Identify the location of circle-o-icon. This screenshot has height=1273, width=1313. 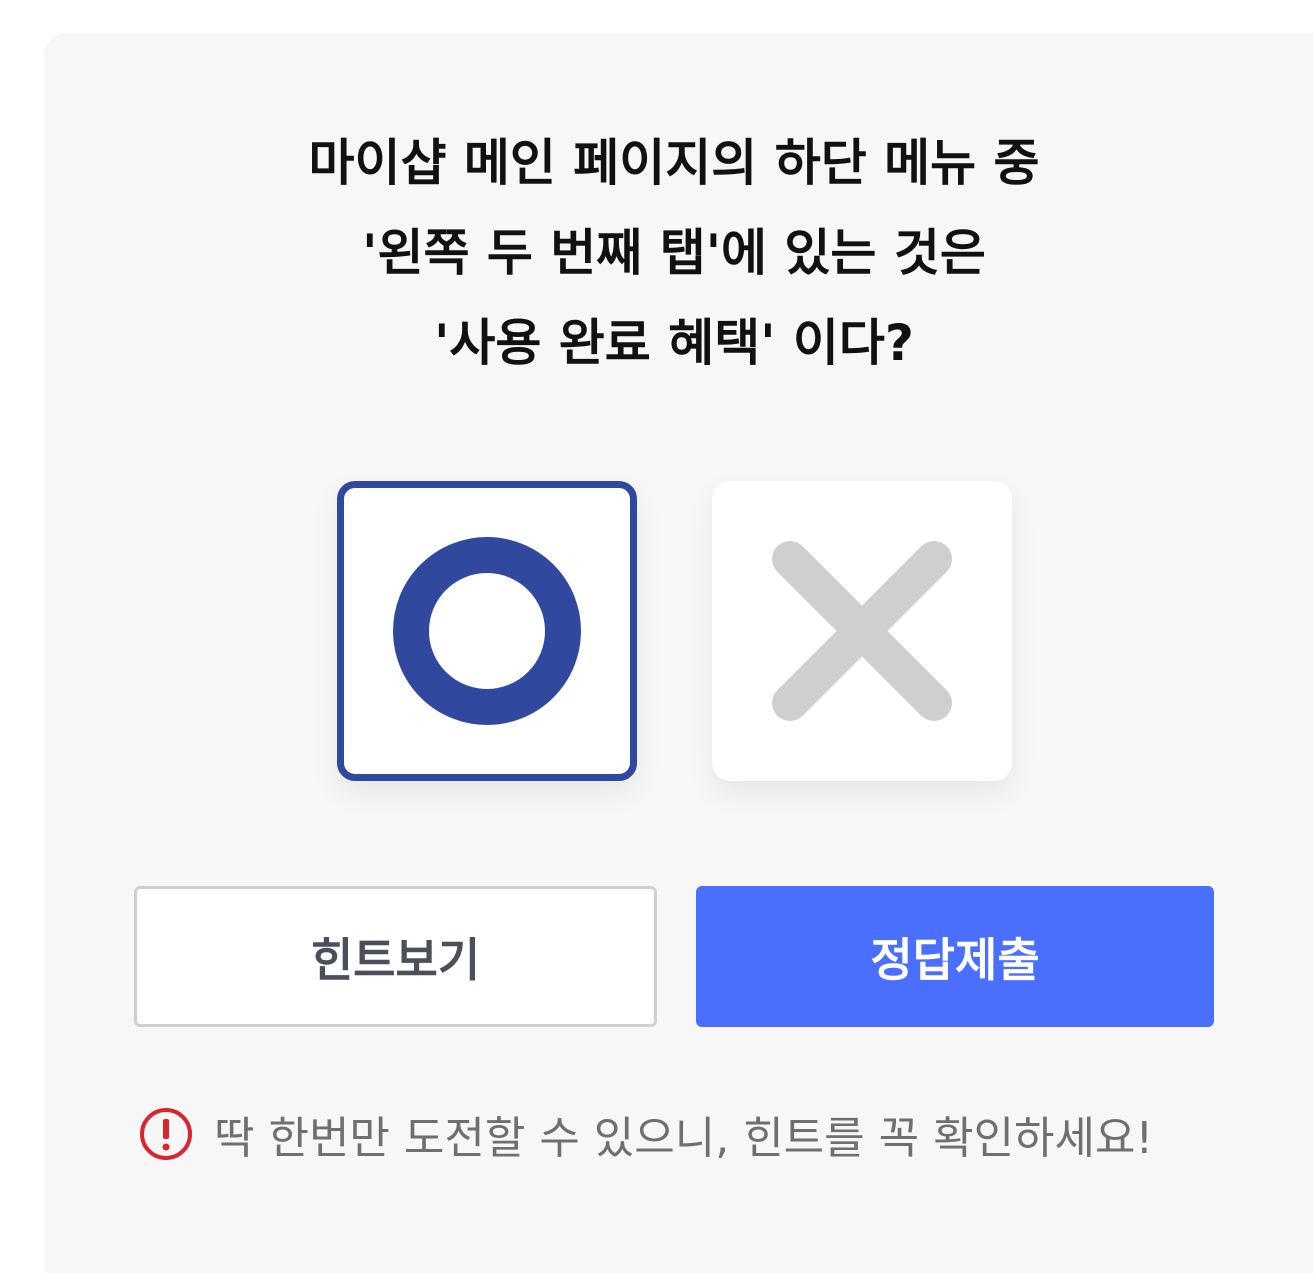
(487, 631).